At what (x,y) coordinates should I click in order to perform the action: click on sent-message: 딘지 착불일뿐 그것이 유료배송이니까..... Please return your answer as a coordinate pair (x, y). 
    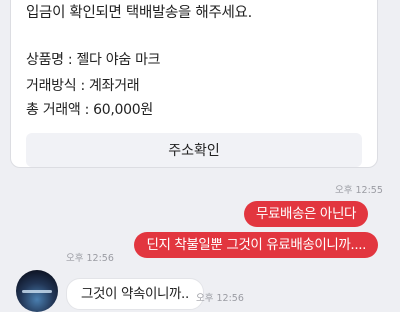
    Looking at the image, I should click on (256, 245).